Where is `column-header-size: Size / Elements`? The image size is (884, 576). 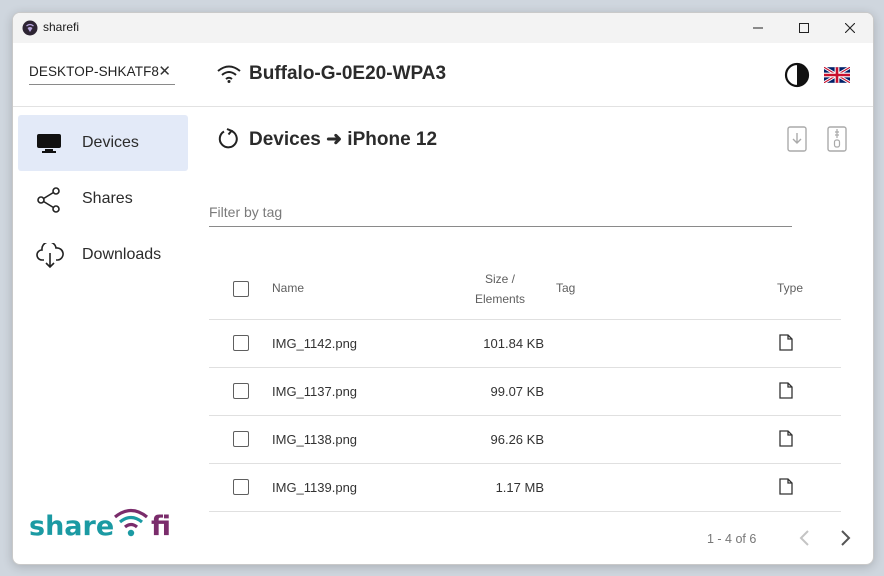 column-header-size: Size / Elements is located at coordinates (500, 289).